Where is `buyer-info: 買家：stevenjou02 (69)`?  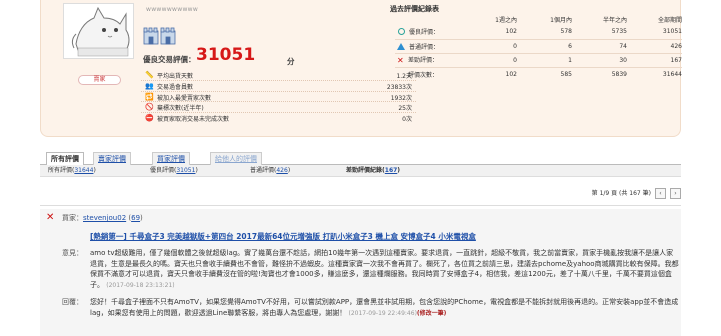
buyer-info: 買家：stevenjou02 (69) is located at coordinates (102, 218).